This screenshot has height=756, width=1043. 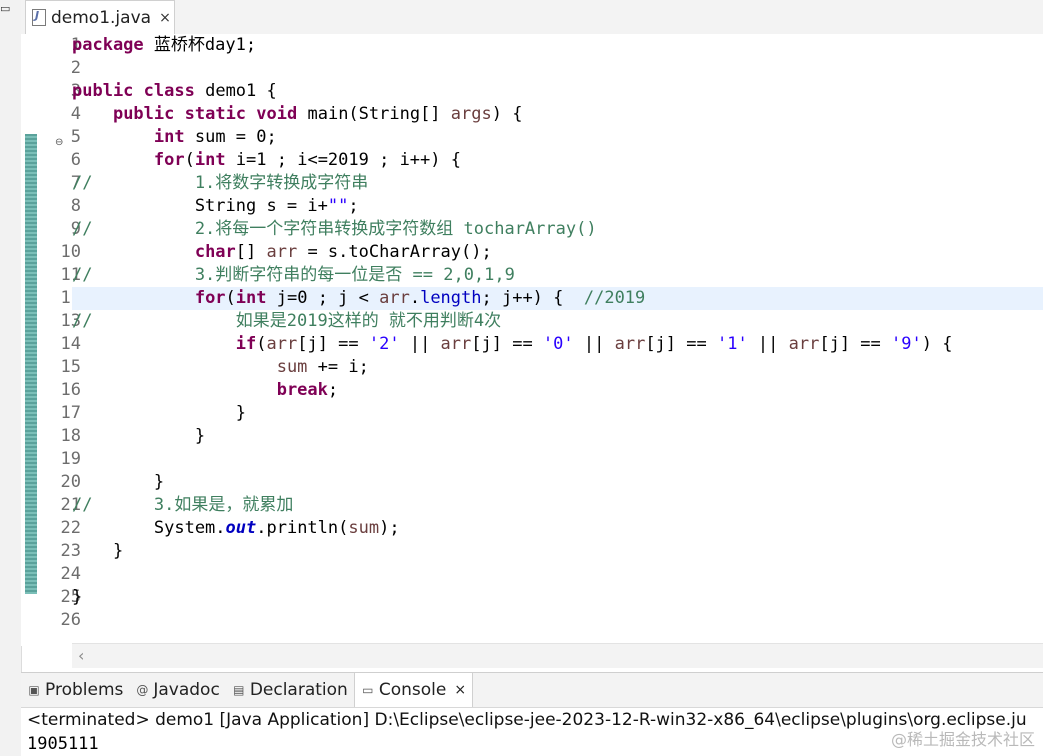 What do you see at coordinates (338, 367) in the screenshot?
I see `code-token: += i;` at bounding box center [338, 367].